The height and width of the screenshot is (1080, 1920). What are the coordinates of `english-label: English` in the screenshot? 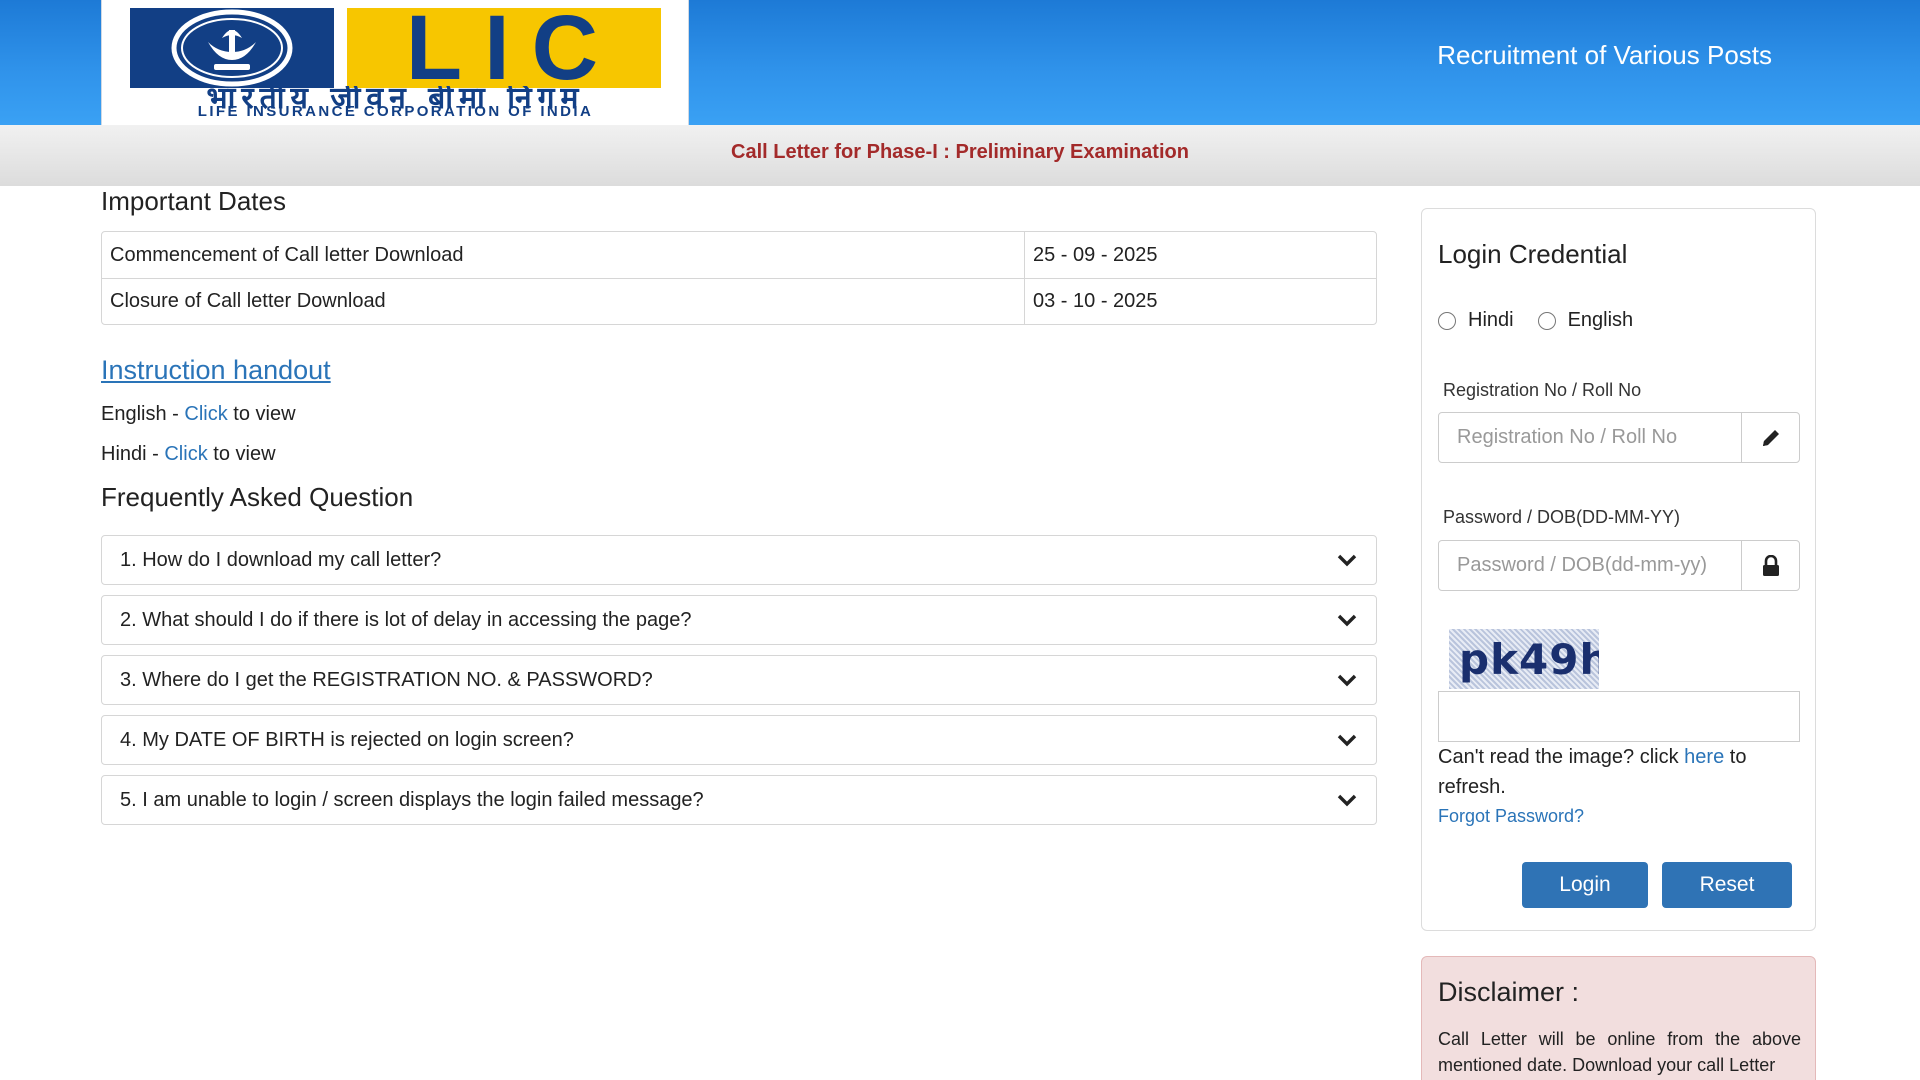 It's located at (1600, 320).